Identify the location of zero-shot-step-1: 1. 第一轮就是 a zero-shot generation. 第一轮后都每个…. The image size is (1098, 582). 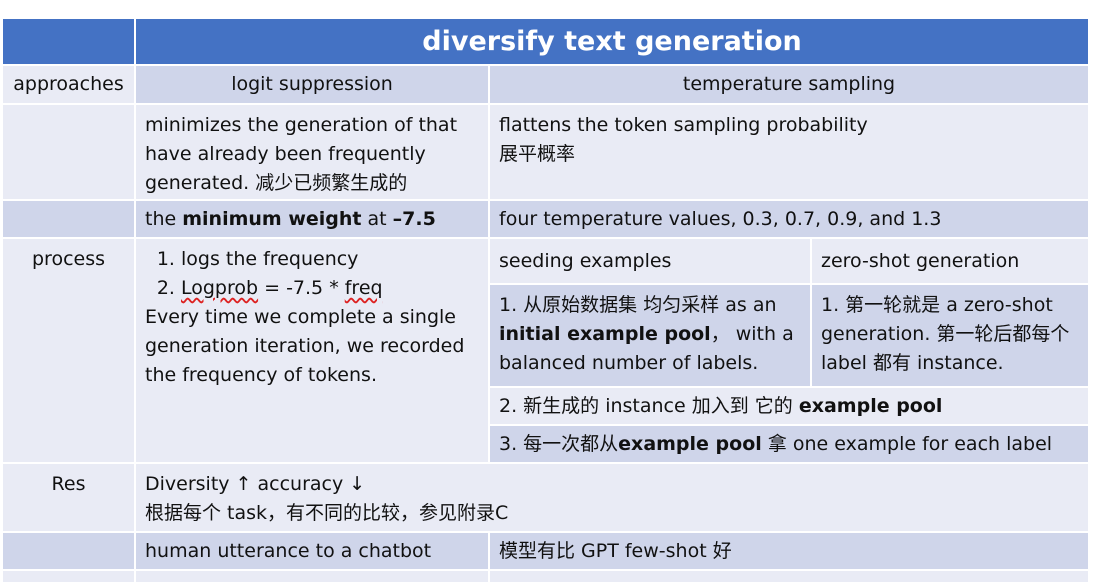
(950, 335).